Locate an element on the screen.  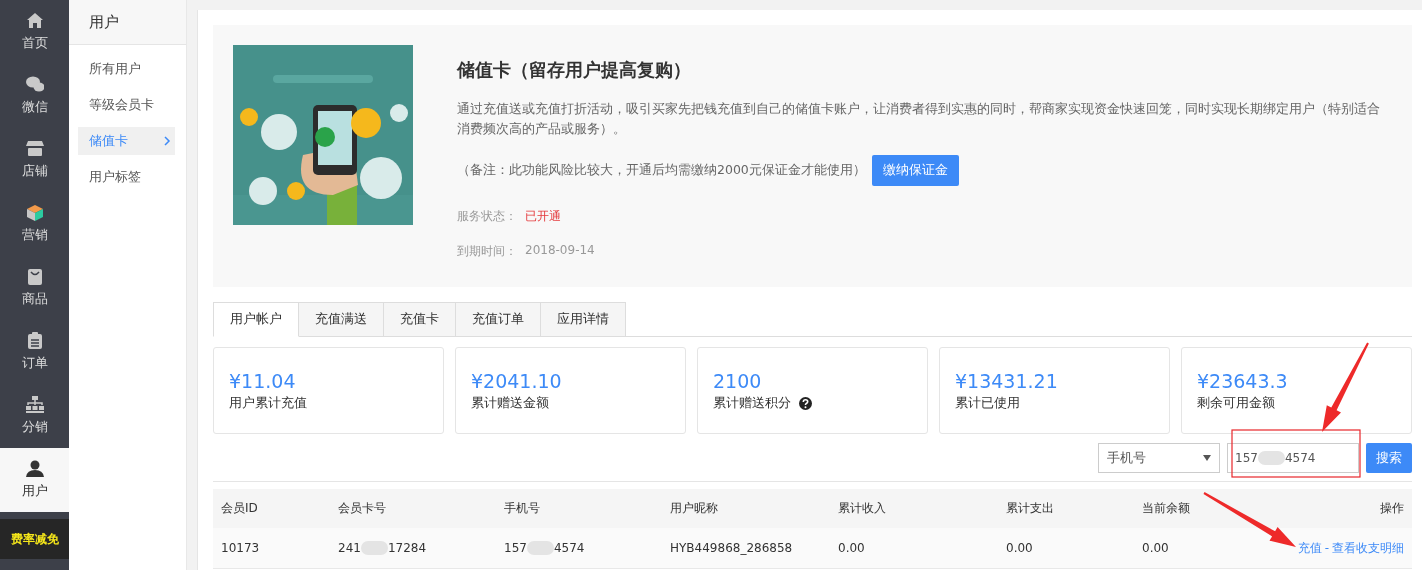
cube-icon is located at coordinates (34, 212).